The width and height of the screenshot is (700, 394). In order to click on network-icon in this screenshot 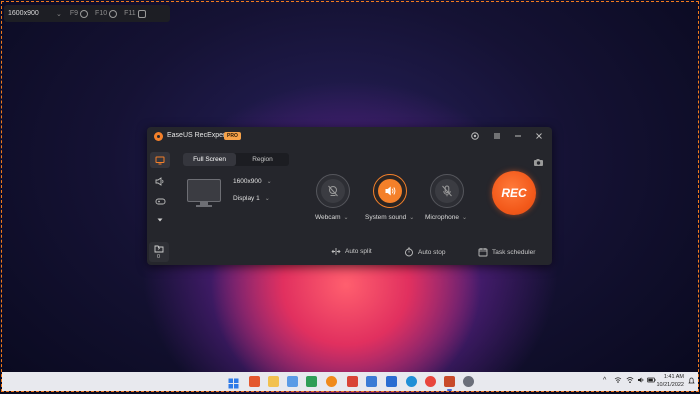, I will do `click(618, 381)`.